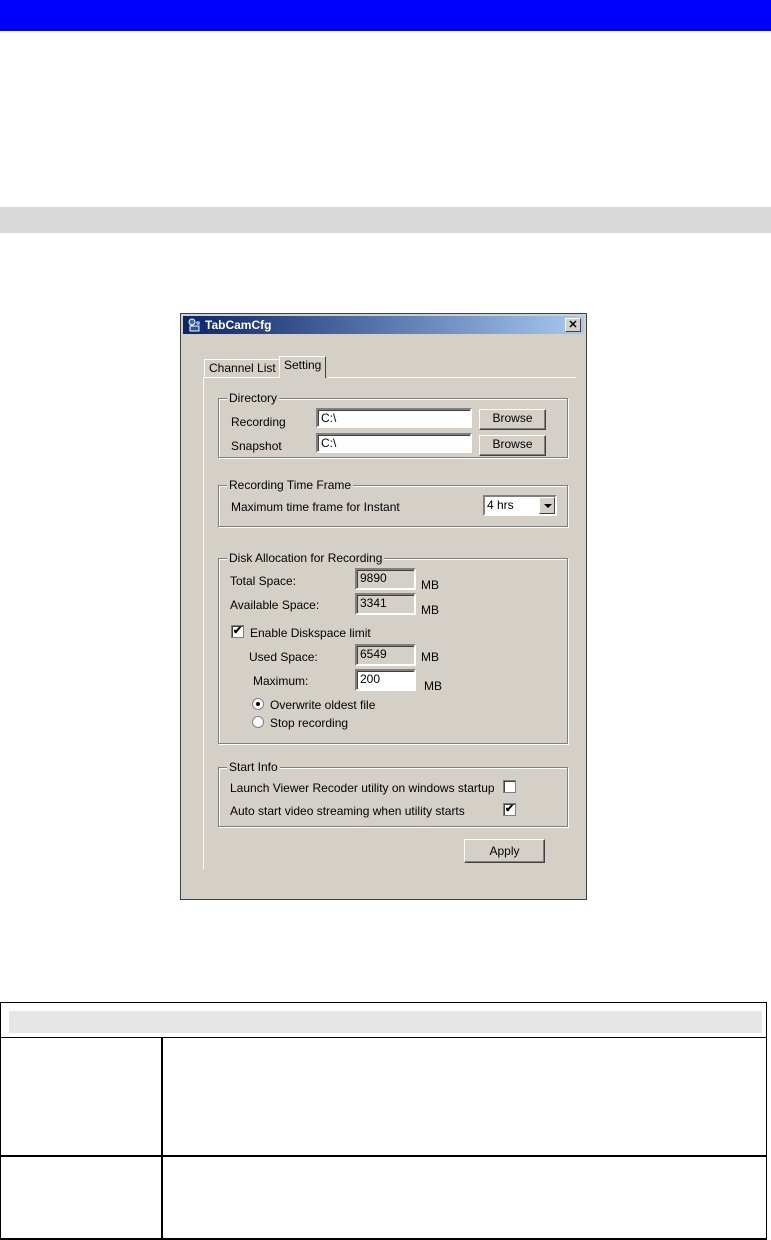 This screenshot has height=1240, width=771. I want to click on recording-label: Recording, so click(258, 422).